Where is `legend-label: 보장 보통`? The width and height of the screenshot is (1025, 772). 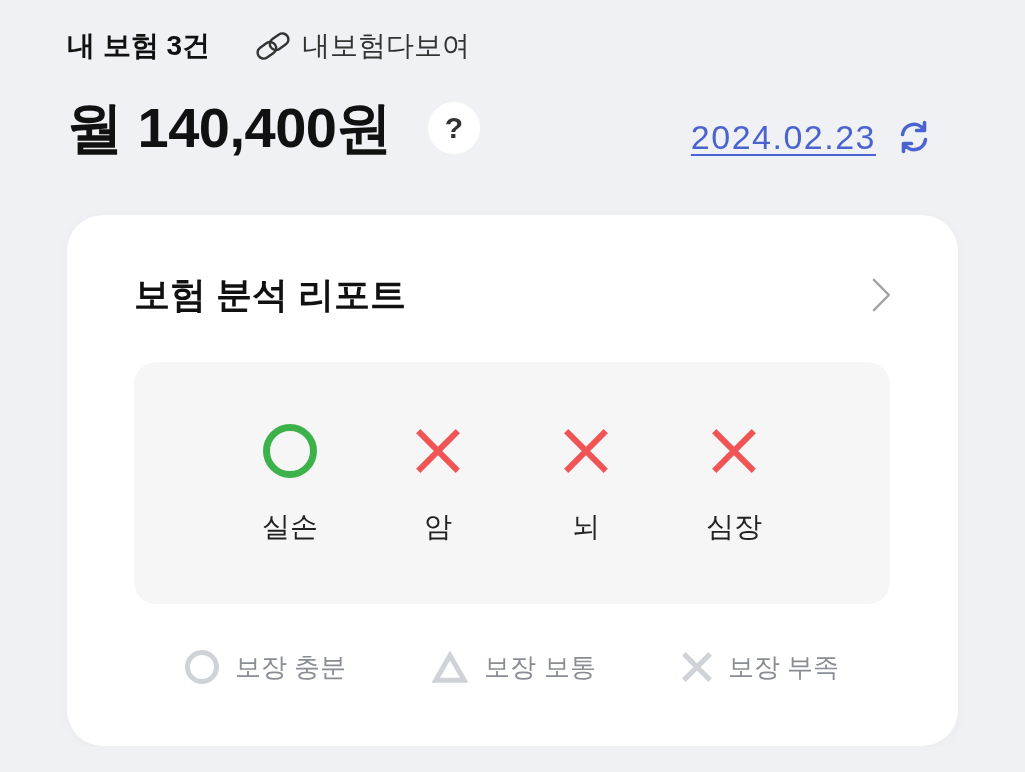
legend-label: 보장 보통 is located at coordinates (540, 667).